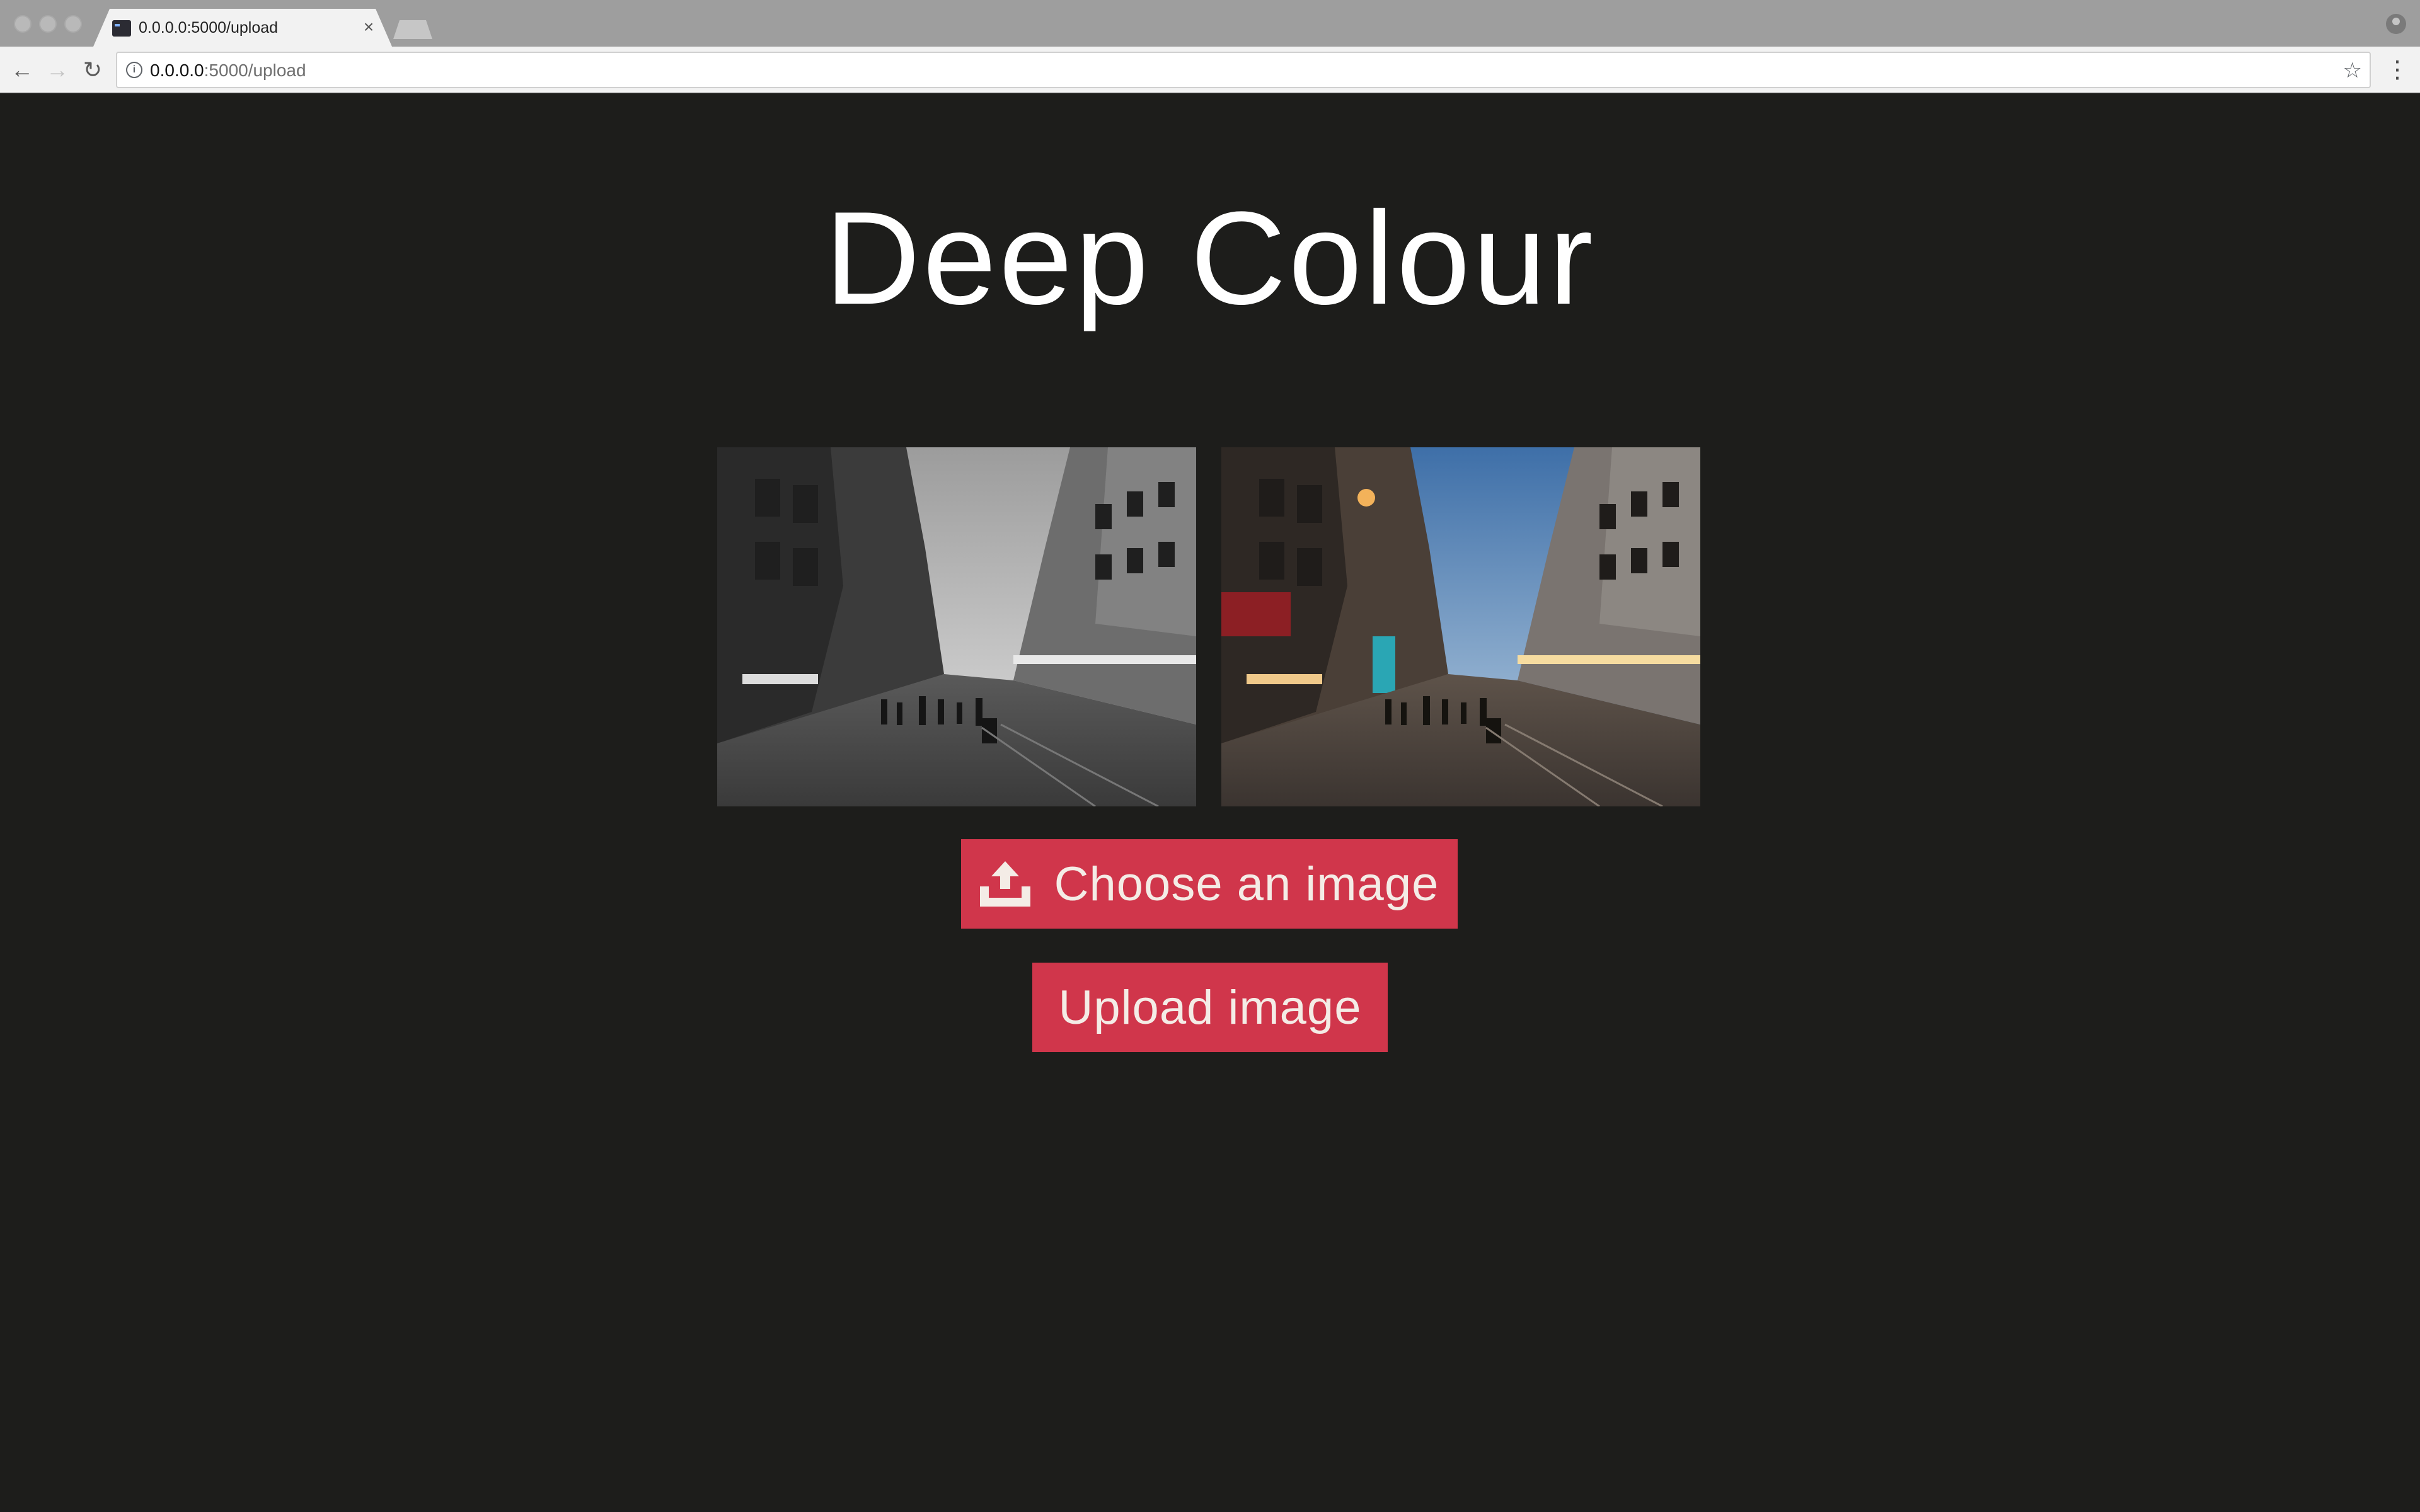  I want to click on upload-icon, so click(1005, 884).